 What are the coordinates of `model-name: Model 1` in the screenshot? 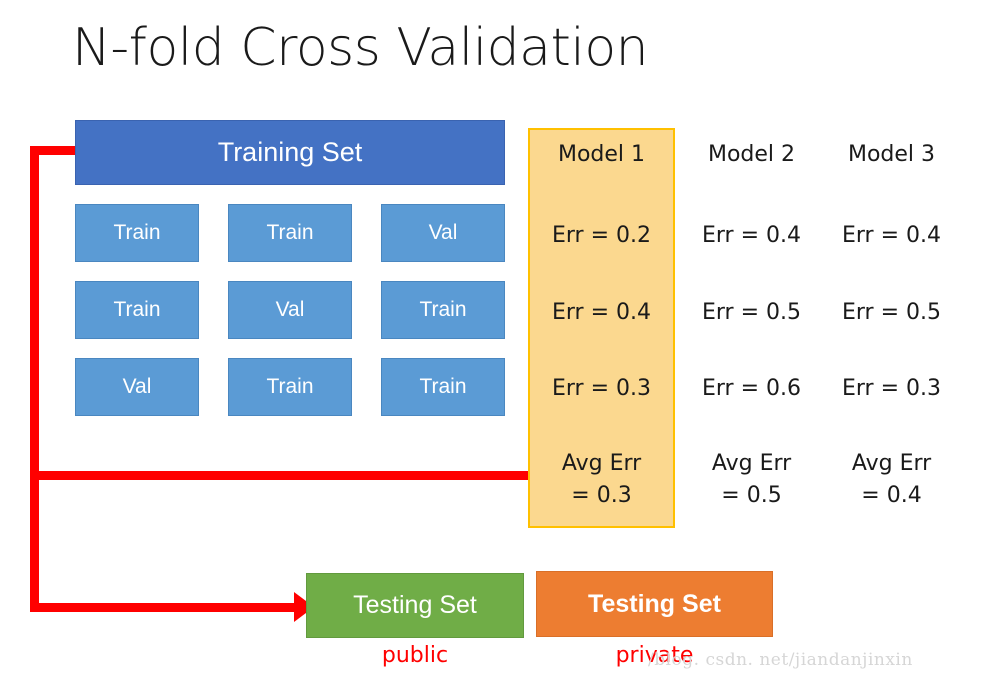 It's located at (601, 154).